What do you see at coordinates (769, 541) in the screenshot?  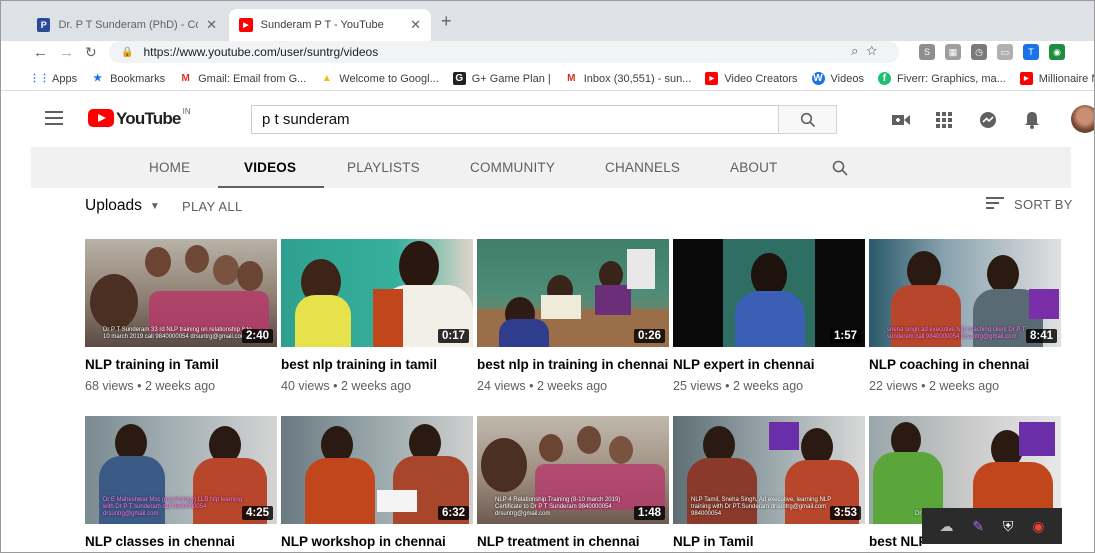 I see `video-title: NLP in Tamil` at bounding box center [769, 541].